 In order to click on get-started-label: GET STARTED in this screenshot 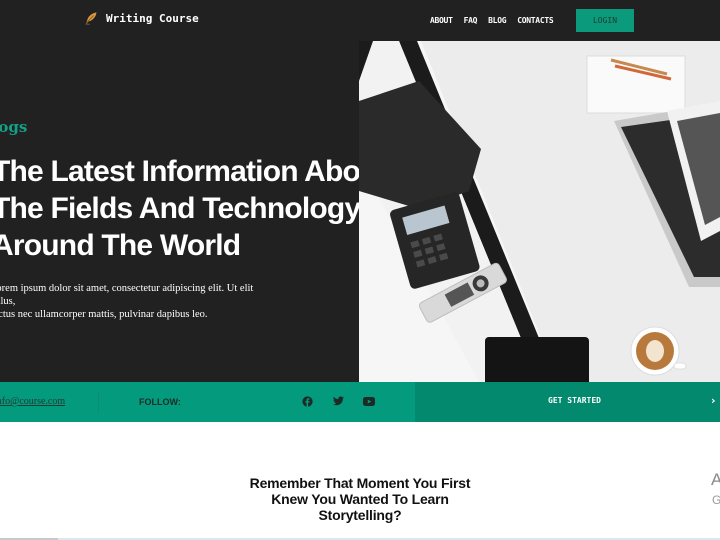, I will do `click(574, 400)`.